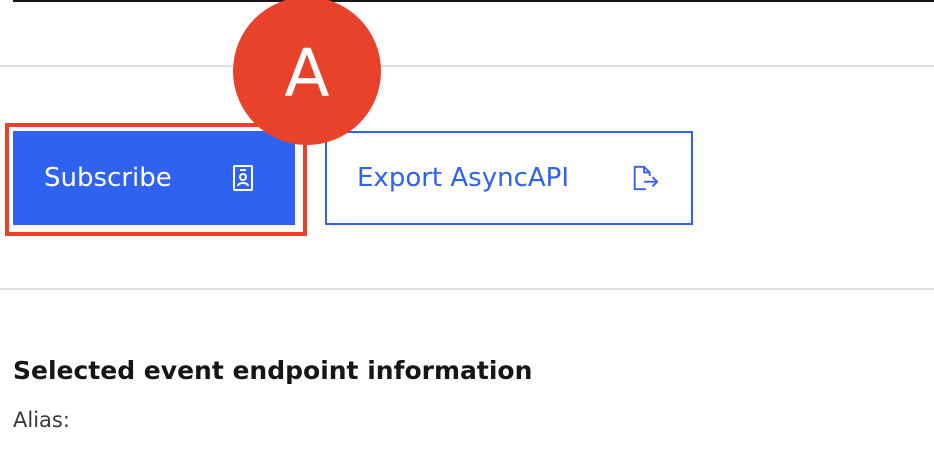 This screenshot has height=454, width=934. I want to click on export-asyncapi-button: Export AsyncAPI, so click(509, 178).